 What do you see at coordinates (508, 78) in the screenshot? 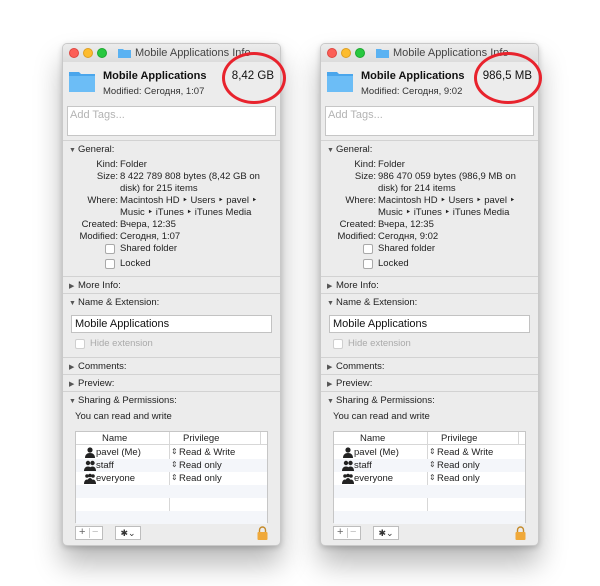
I see `highlight-circle-right` at bounding box center [508, 78].